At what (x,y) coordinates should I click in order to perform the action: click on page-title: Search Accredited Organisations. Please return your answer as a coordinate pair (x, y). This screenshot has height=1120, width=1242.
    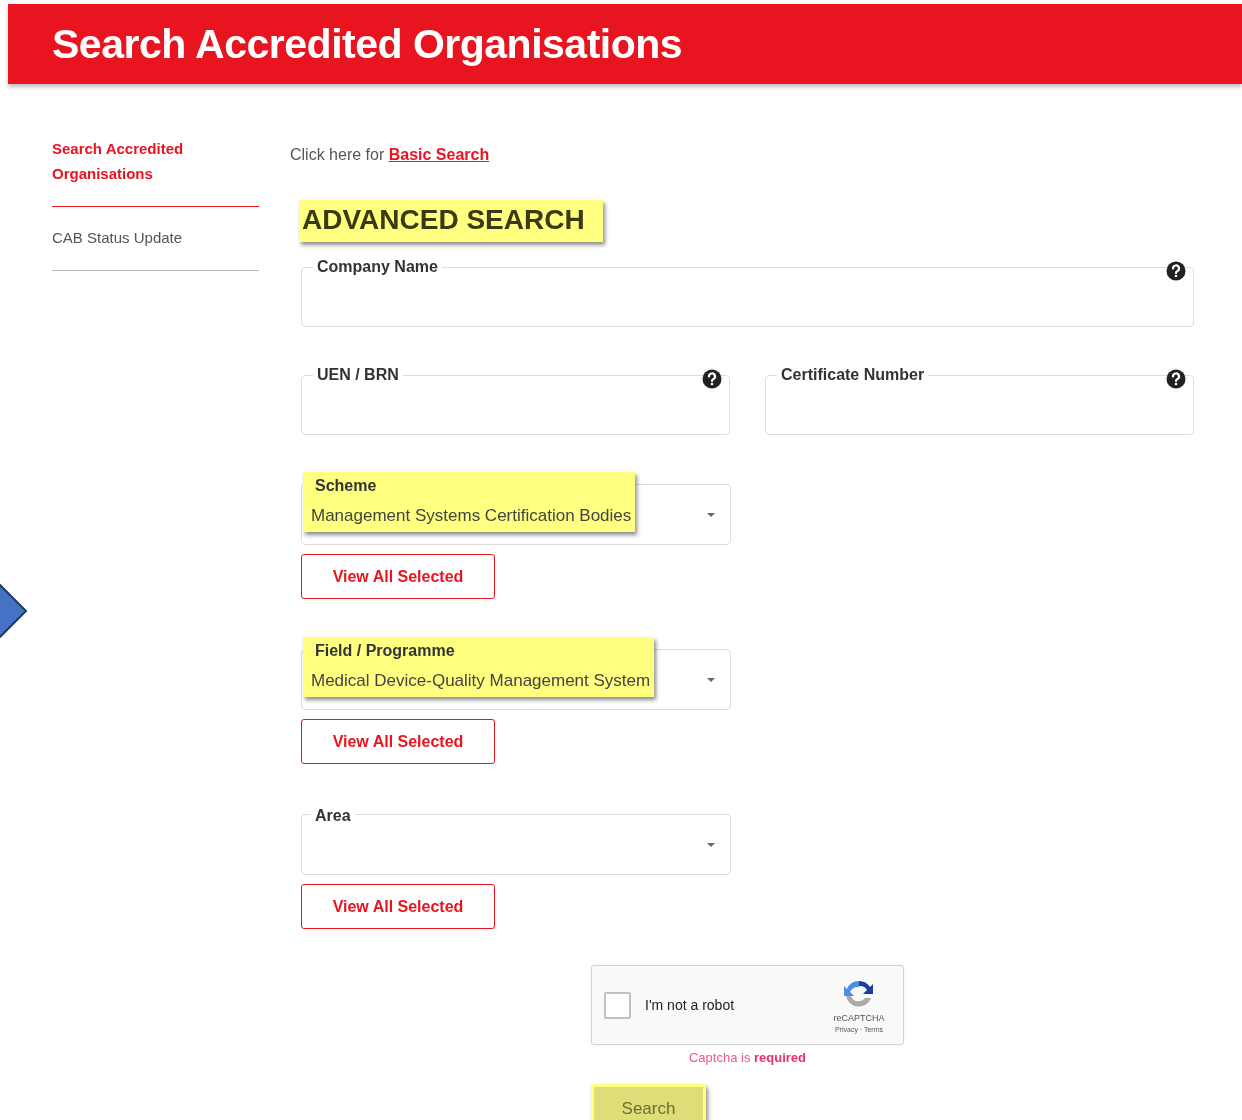
    Looking at the image, I should click on (367, 44).